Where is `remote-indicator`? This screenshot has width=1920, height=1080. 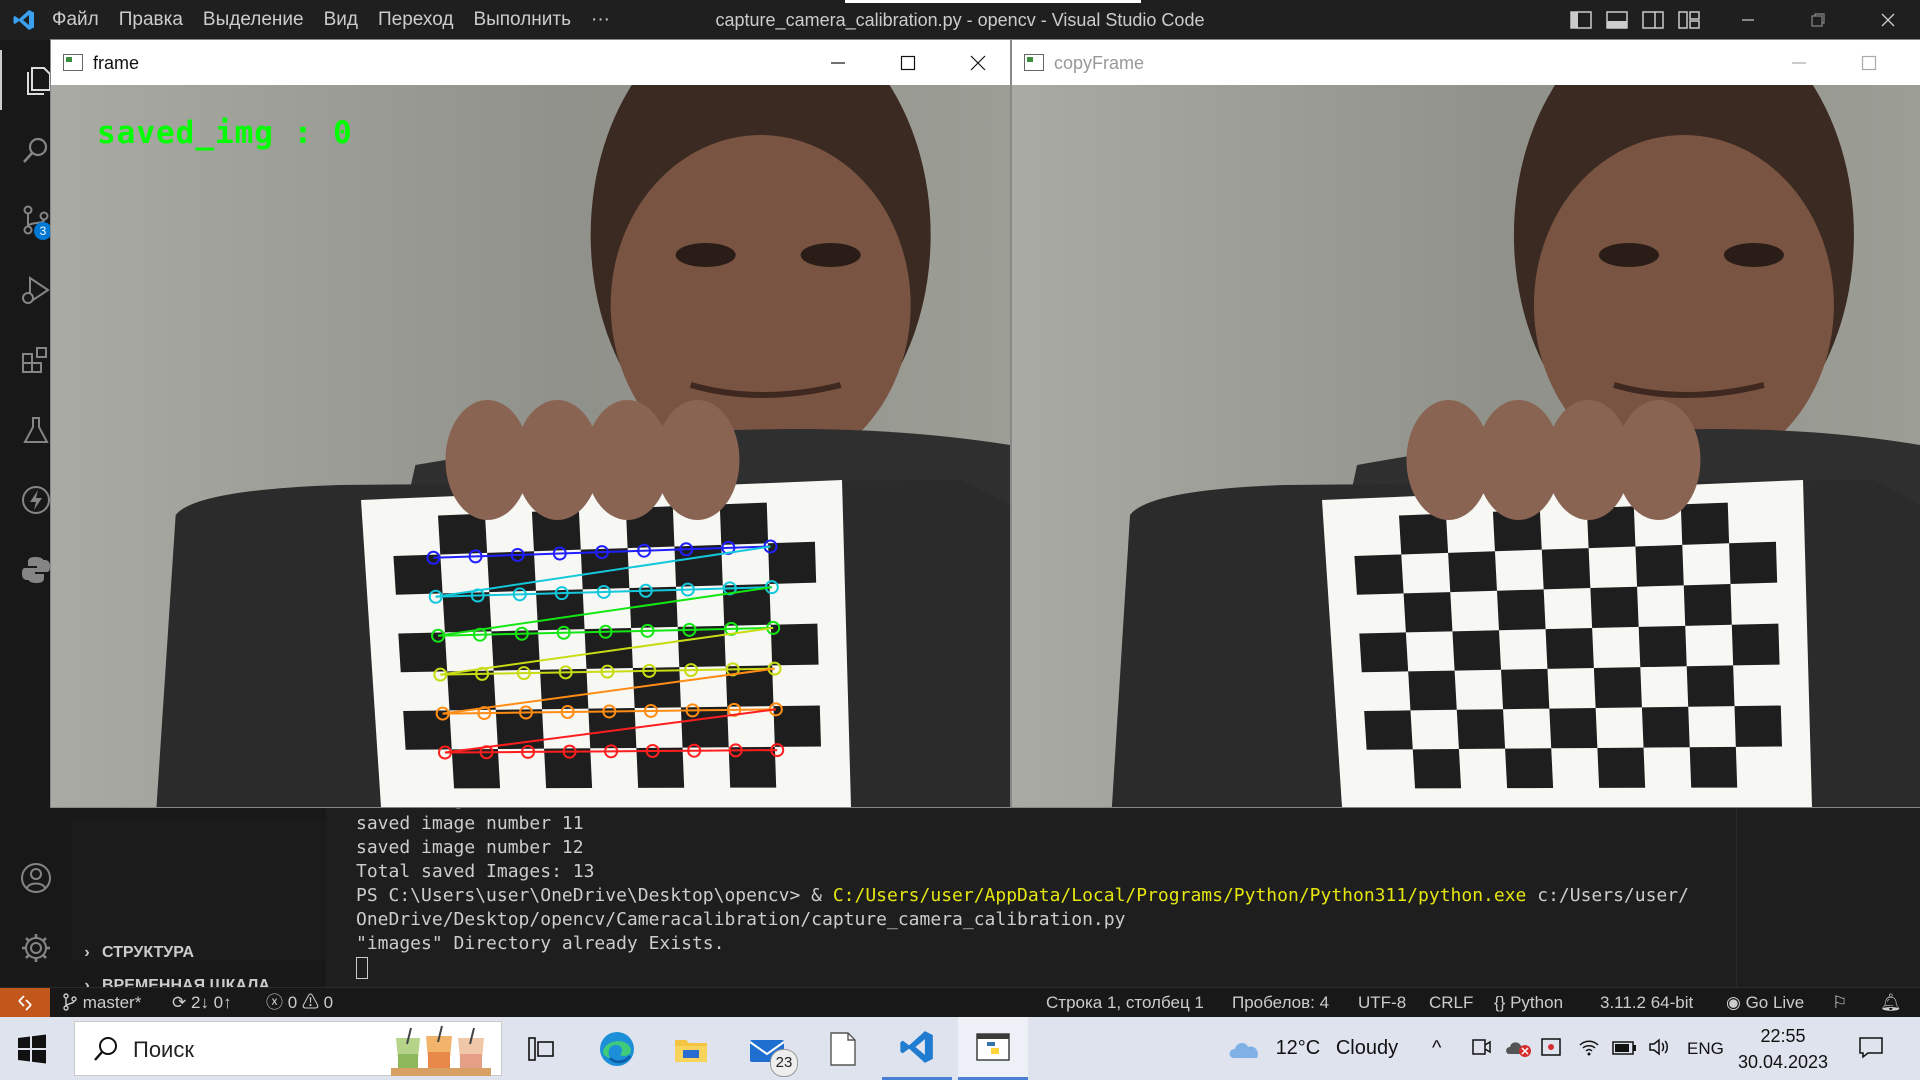
remote-indicator is located at coordinates (25, 1003).